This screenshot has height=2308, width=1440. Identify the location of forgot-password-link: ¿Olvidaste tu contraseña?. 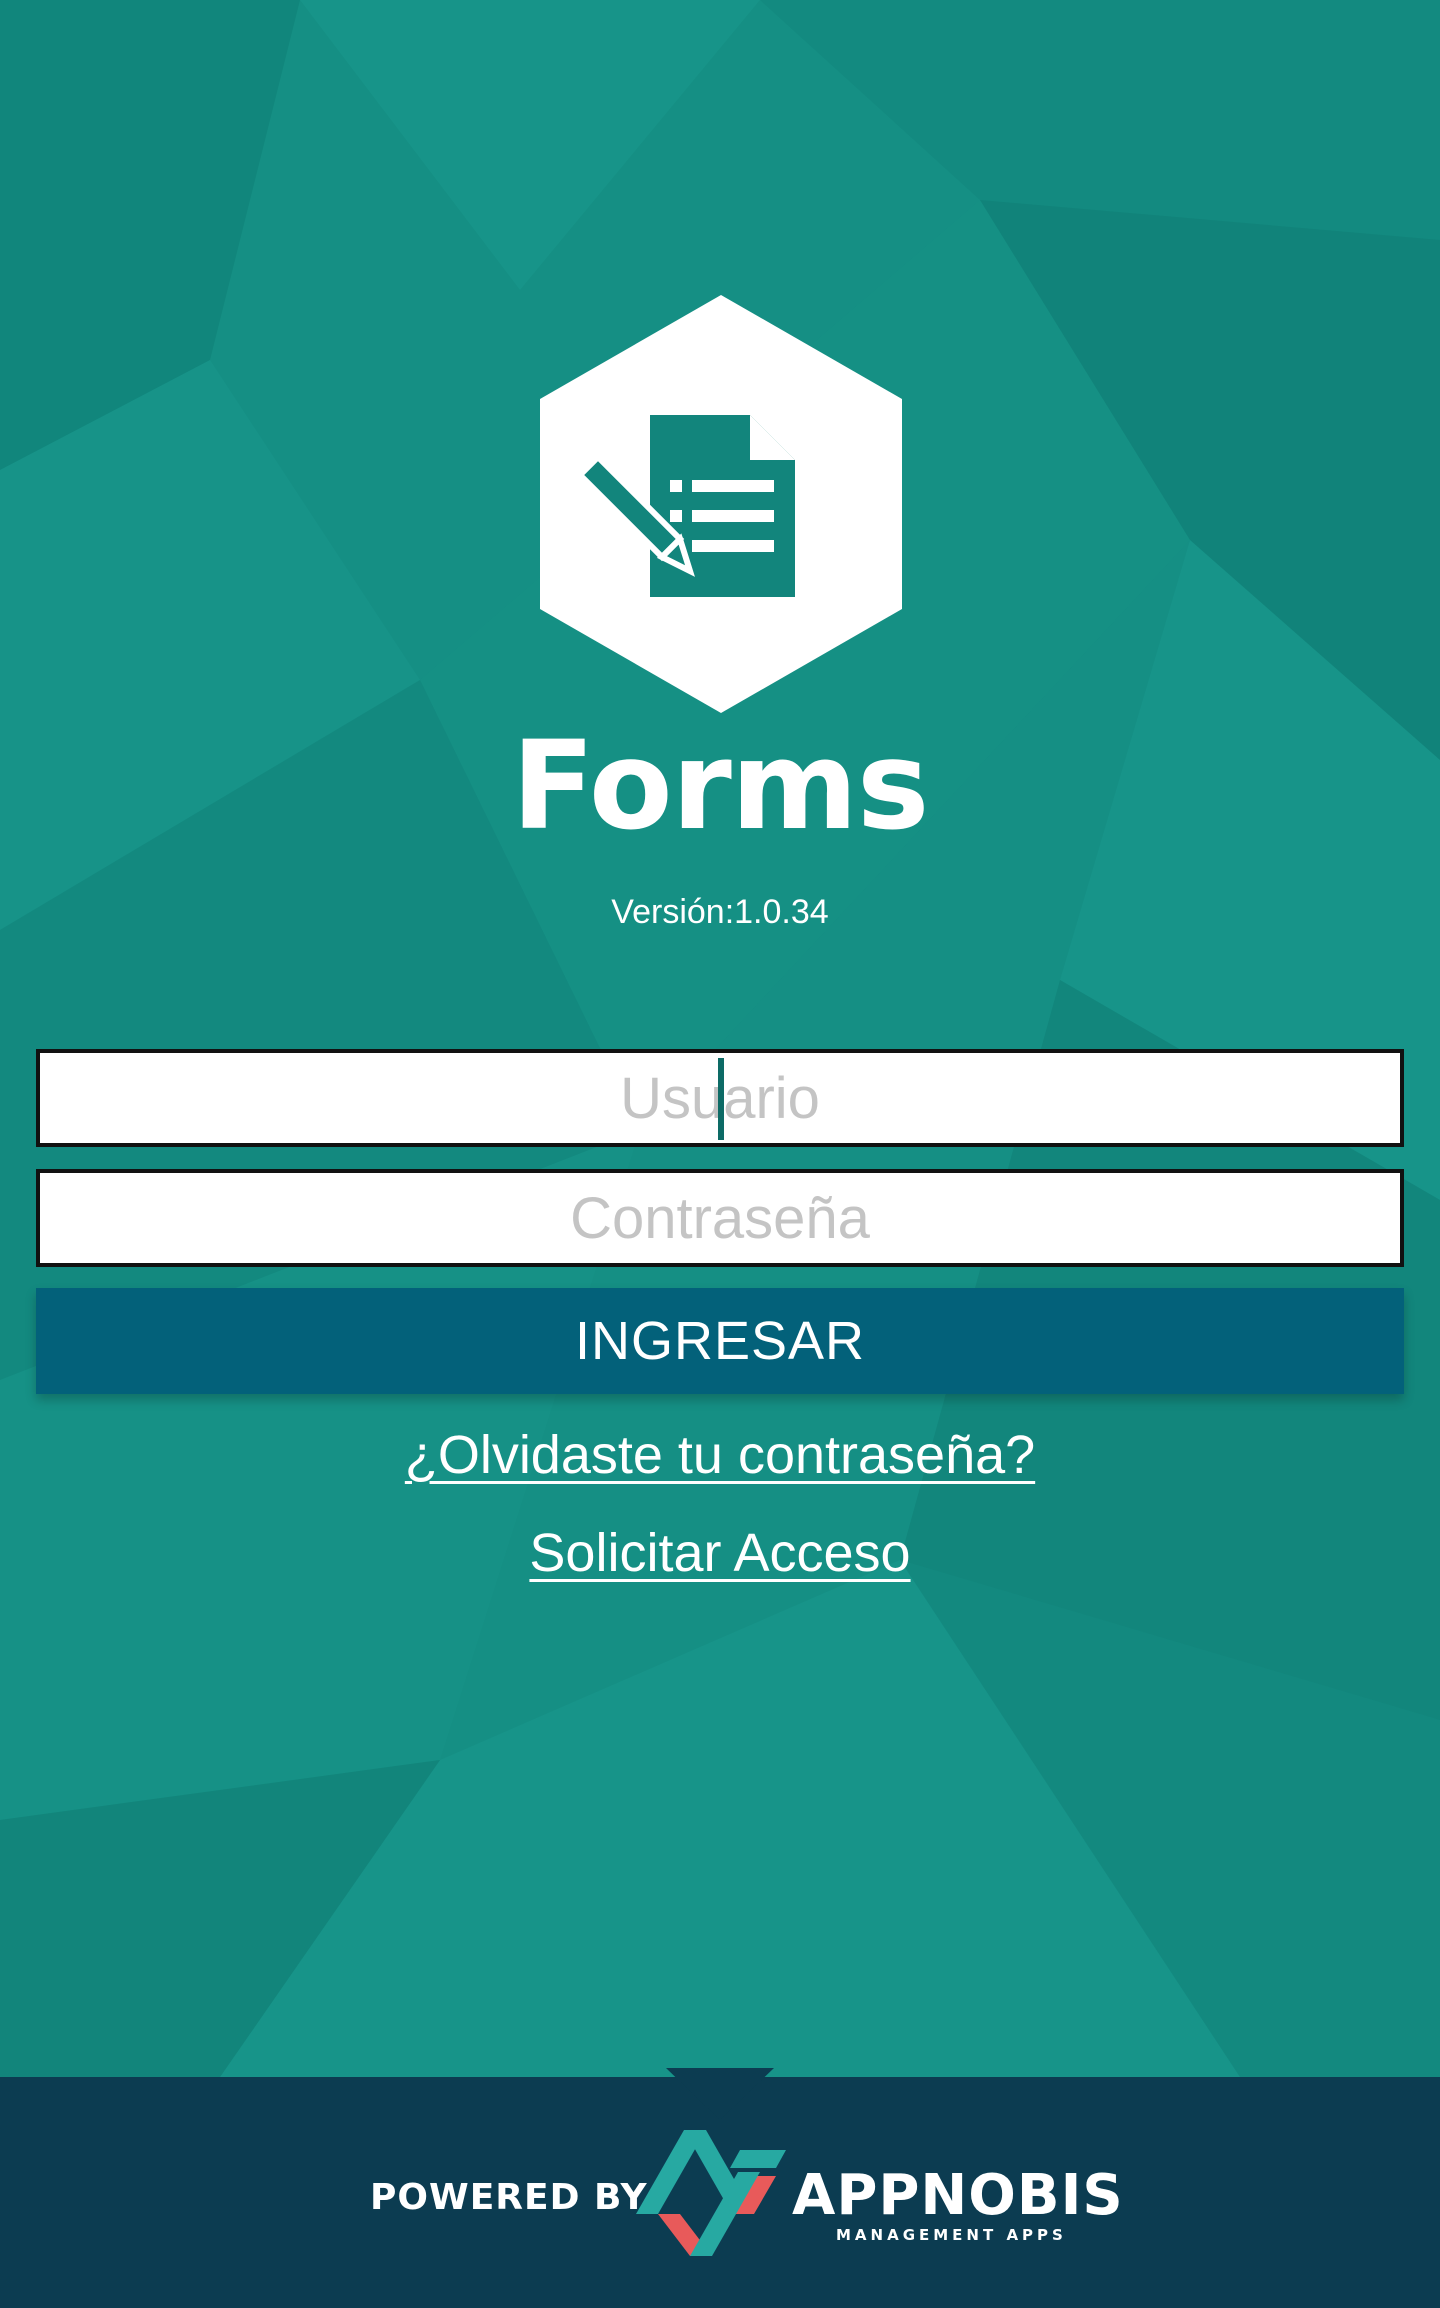
(720, 1455).